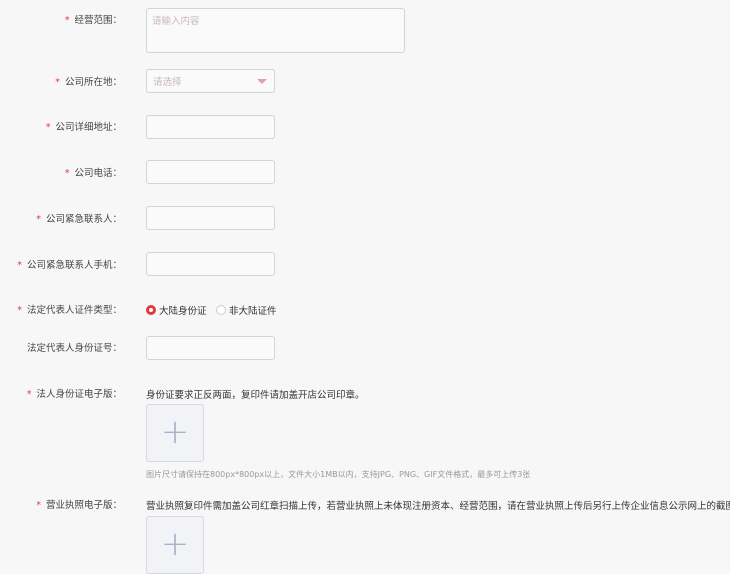  I want to click on label-license-image: * 营业执照电子版：, so click(79, 505).